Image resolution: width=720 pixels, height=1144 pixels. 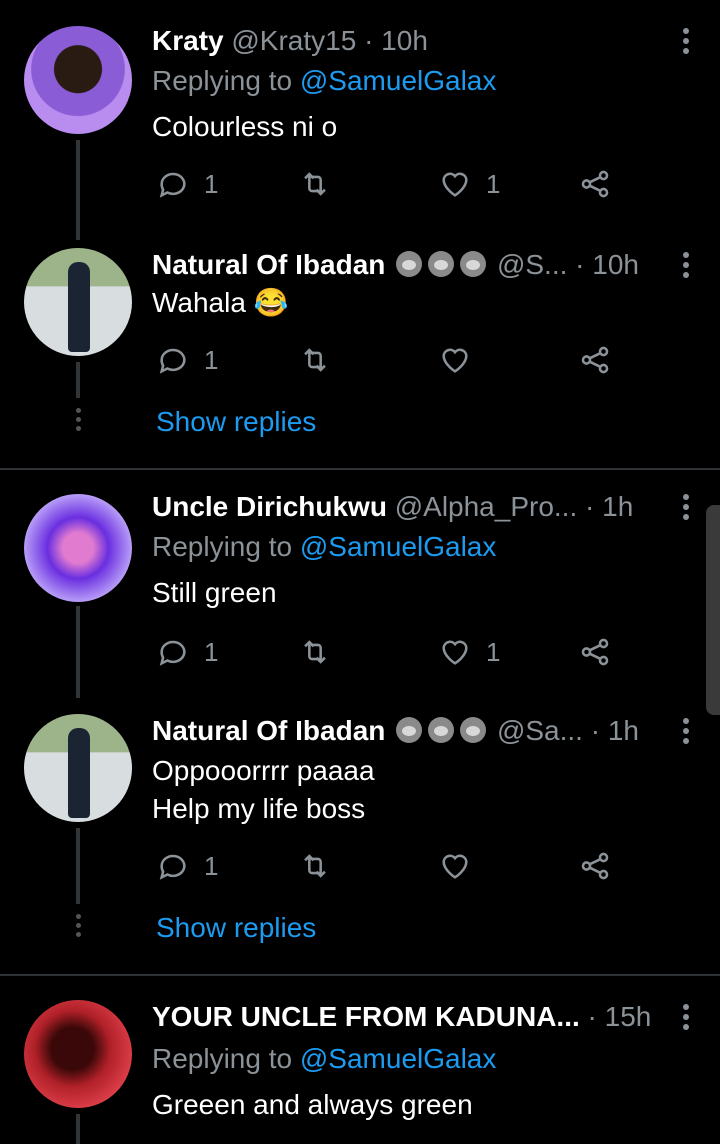 What do you see at coordinates (293, 40) in the screenshot?
I see `handle: @Kraty15` at bounding box center [293, 40].